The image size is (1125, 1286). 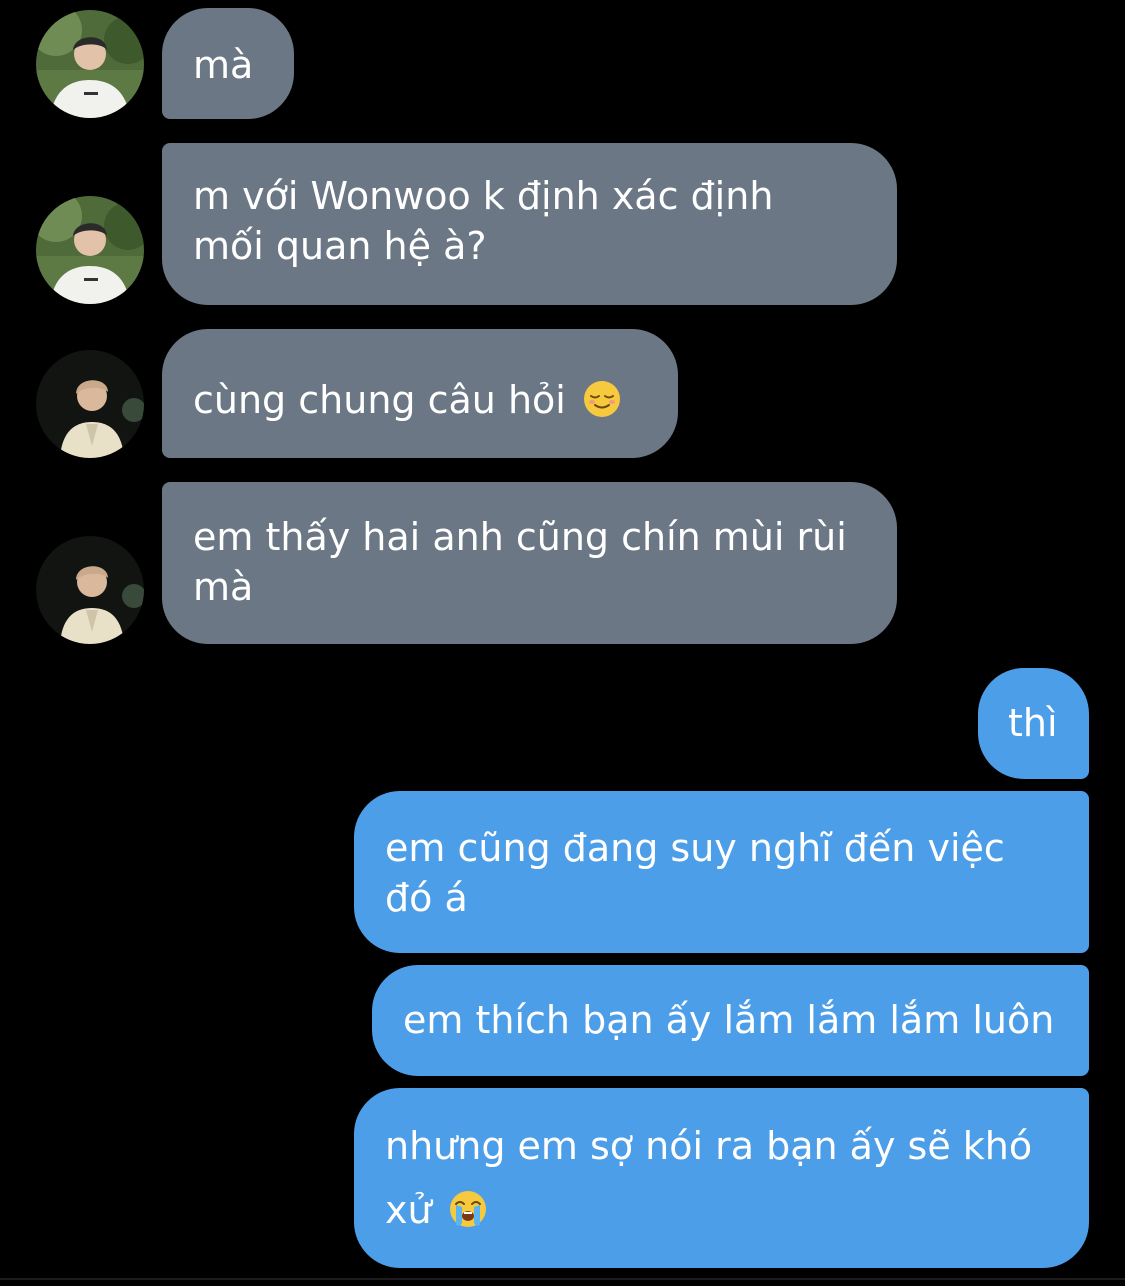 I want to click on message-text: cùng chung câu hỏi, so click(x=379, y=400).